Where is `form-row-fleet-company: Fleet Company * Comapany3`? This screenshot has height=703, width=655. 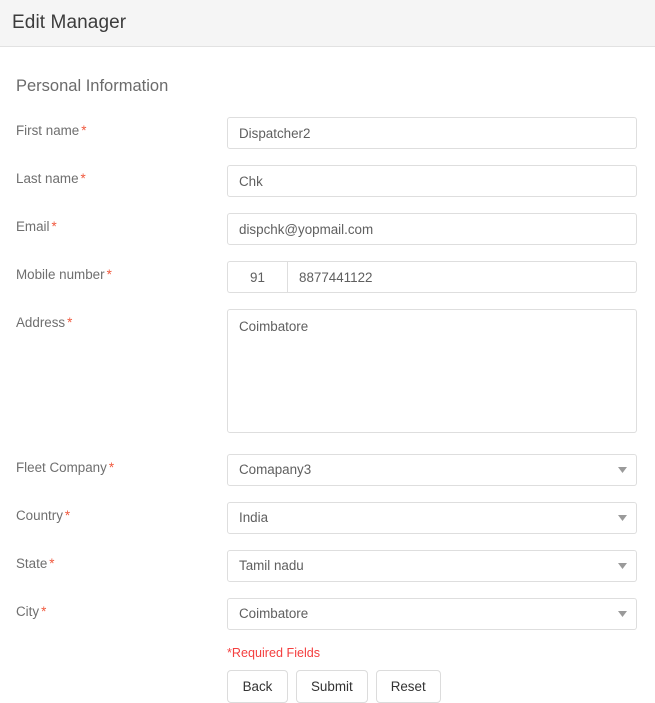
form-row-fleet-company: Fleet Company * Comapany3 is located at coordinates (327, 470).